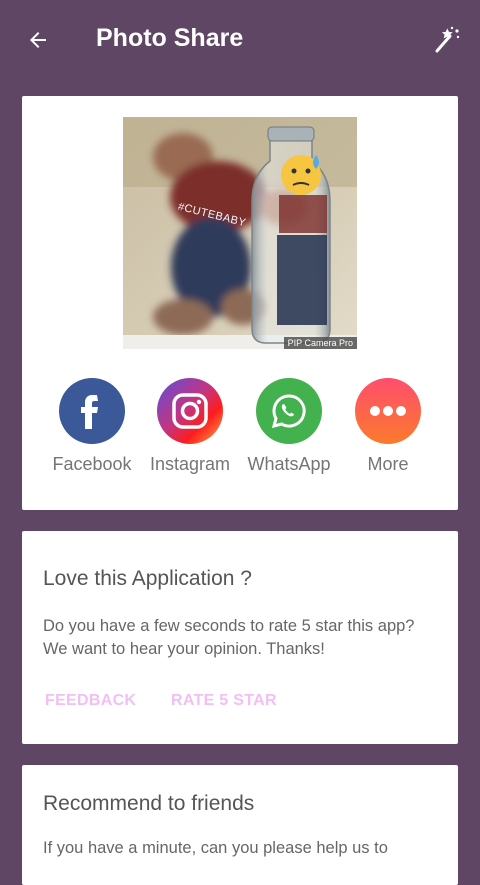 This screenshot has width=480, height=885. What do you see at coordinates (289, 411) in the screenshot?
I see `whatsapp-icon` at bounding box center [289, 411].